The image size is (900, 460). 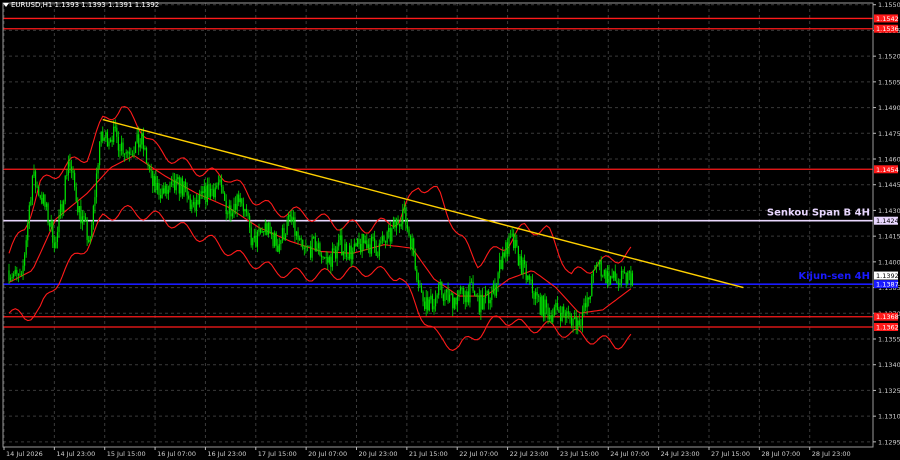 I want to click on price-tick-label: 1.1355, so click(x=889, y=340).